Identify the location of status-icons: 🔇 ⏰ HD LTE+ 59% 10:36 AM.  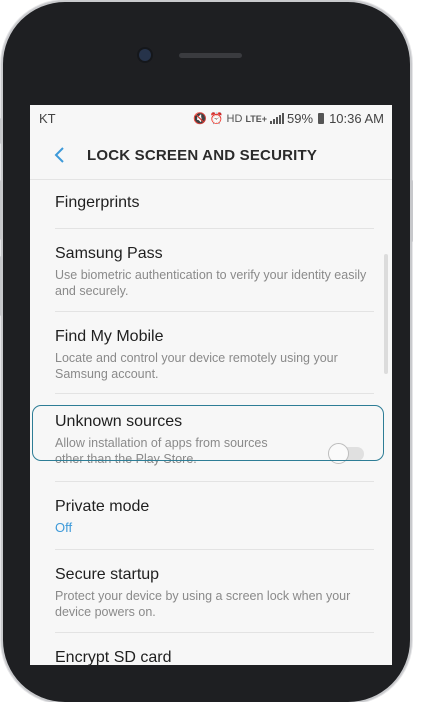
(288, 118).